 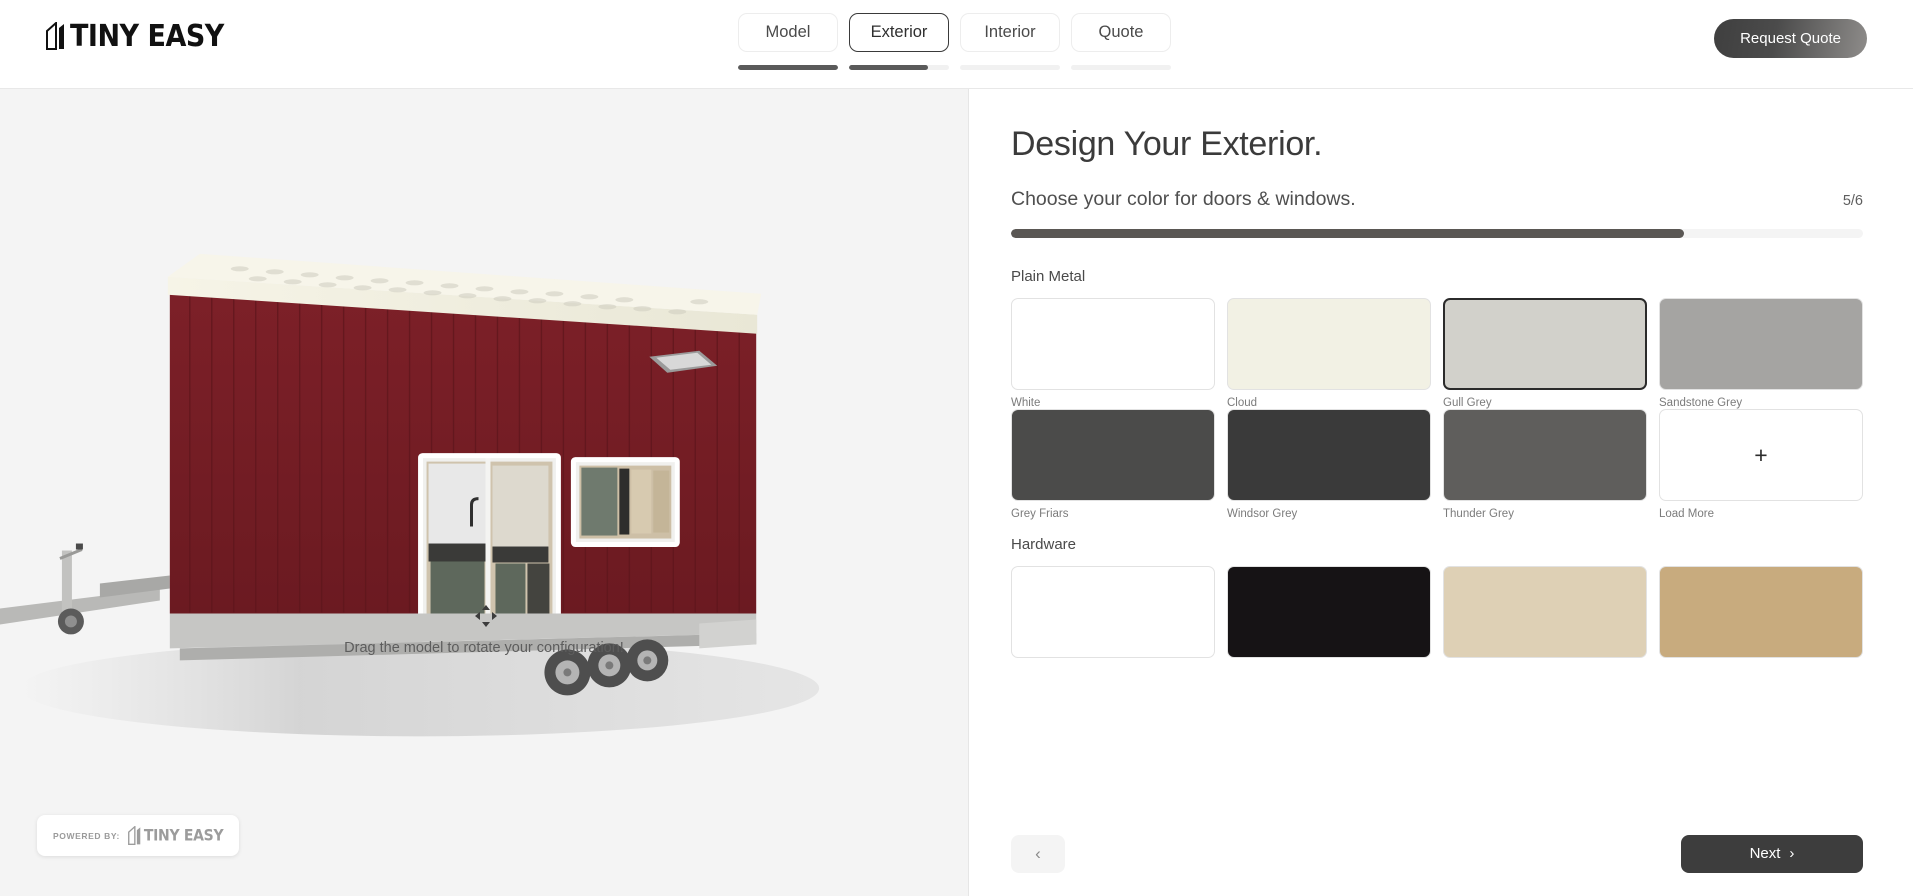 What do you see at coordinates (1183, 199) in the screenshot?
I see `step-subtitle: Choose your color for doors & windows.` at bounding box center [1183, 199].